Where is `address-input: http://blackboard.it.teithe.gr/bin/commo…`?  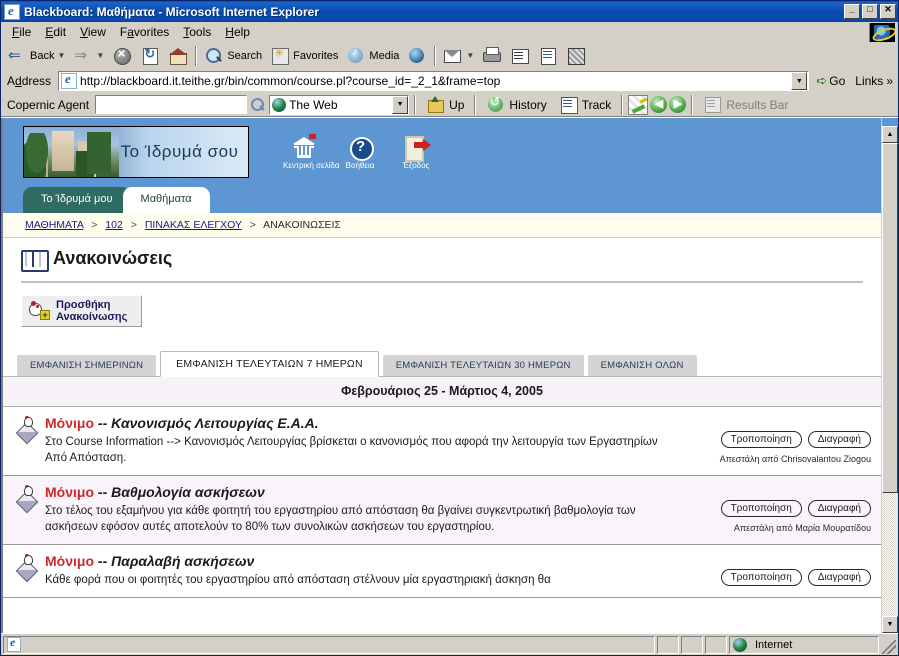
address-input: http://blackboard.it.teithe.gr/bin/commo… is located at coordinates (434, 81).